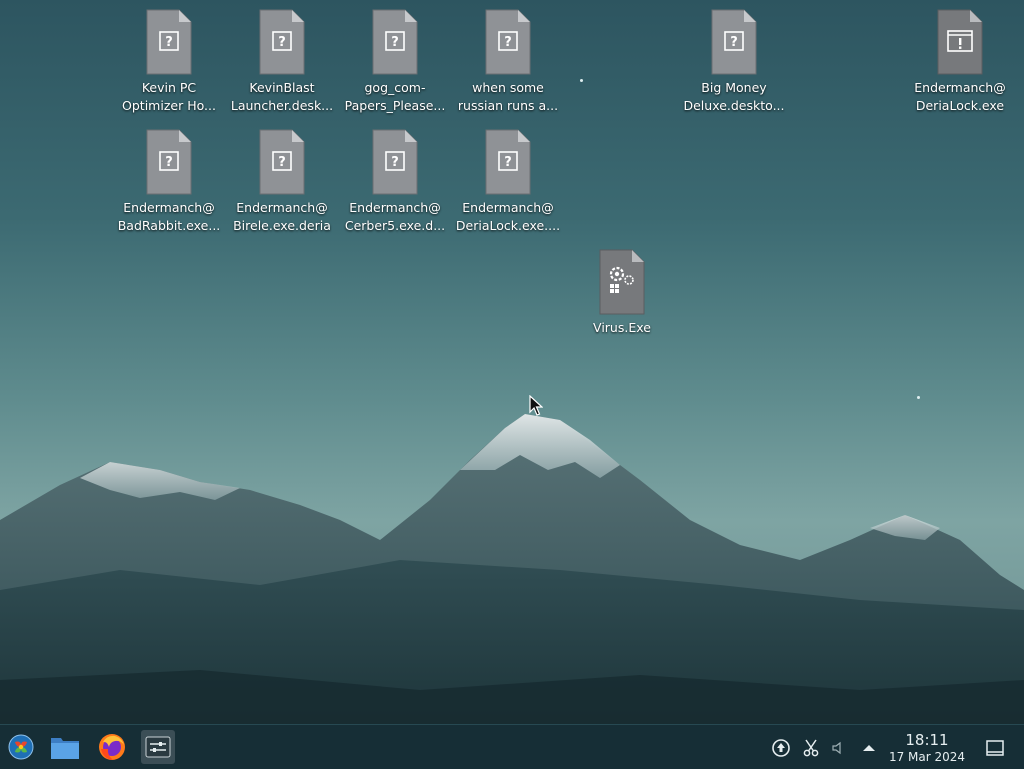  I want to click on expand-tray-button, so click(869, 748).